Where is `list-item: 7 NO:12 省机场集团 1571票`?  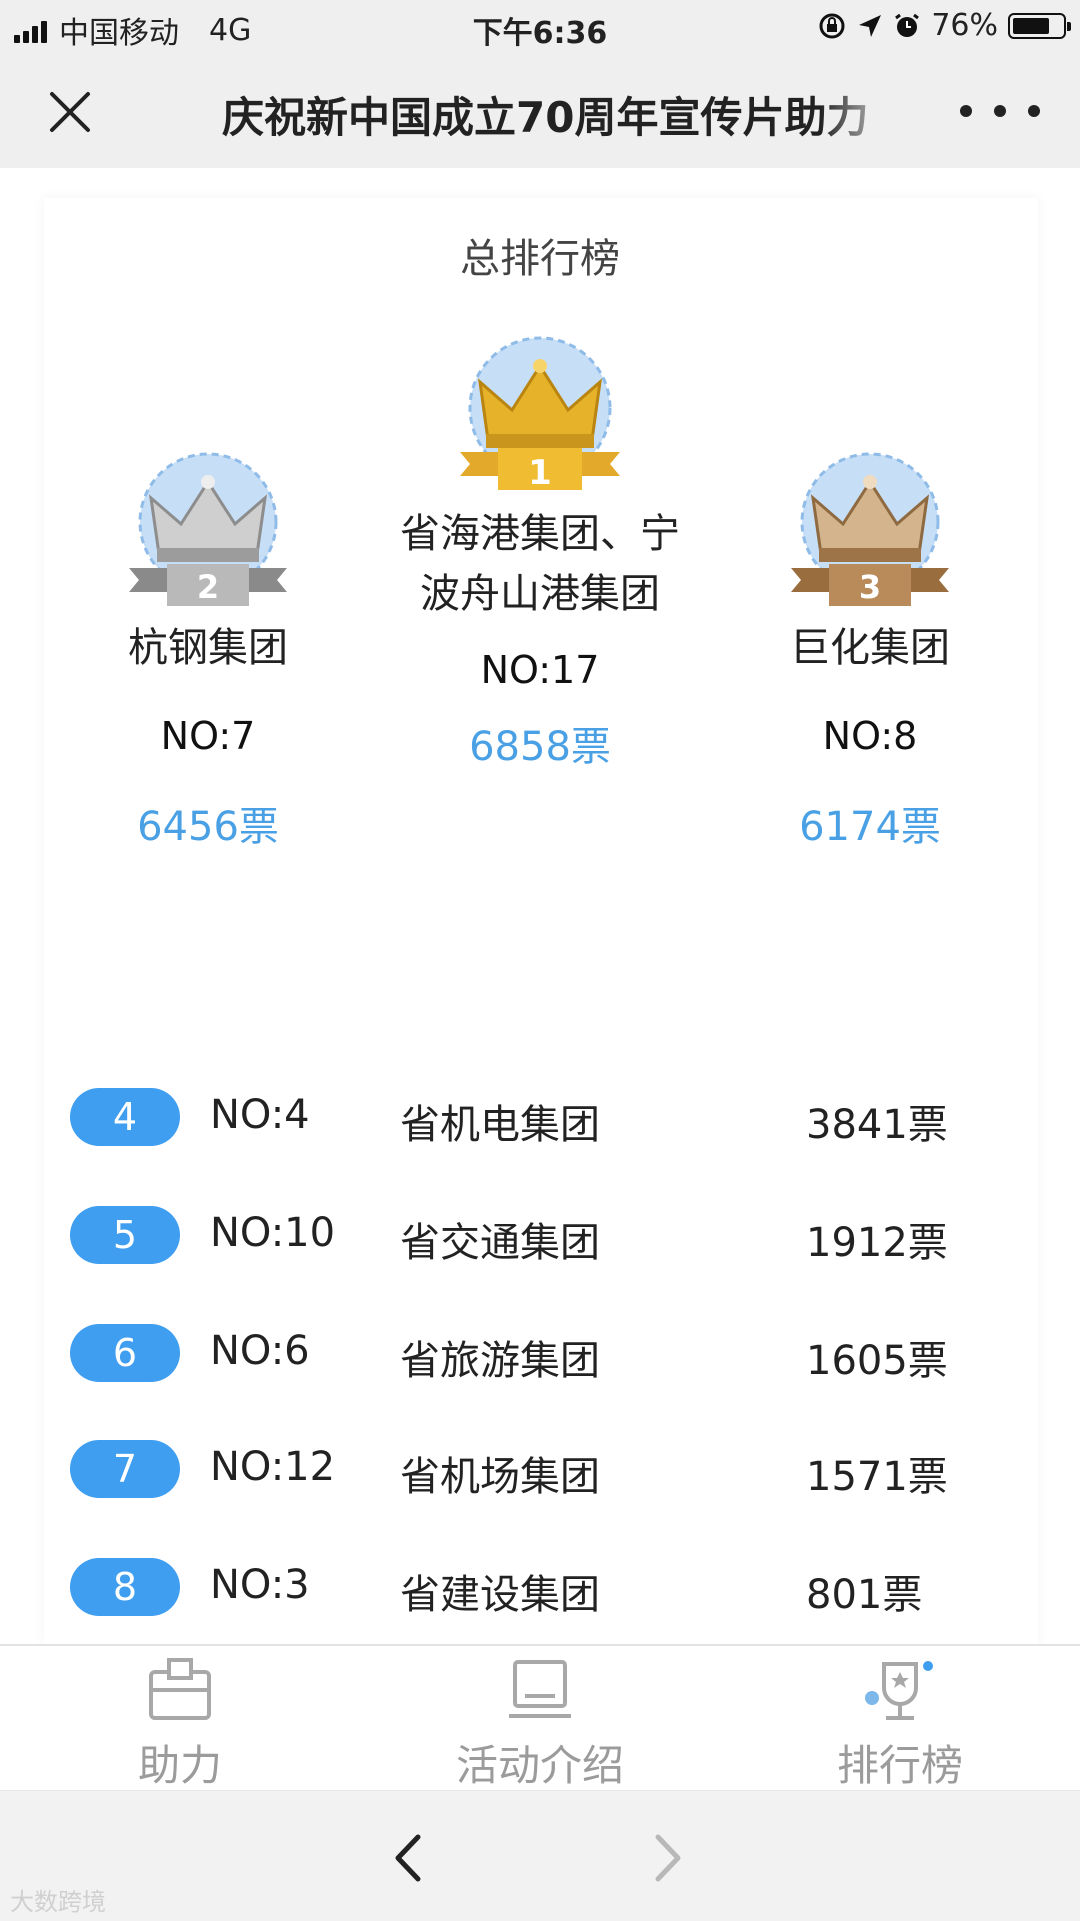 list-item: 7 NO:12 省机场集团 1571票 is located at coordinates (550, 1470).